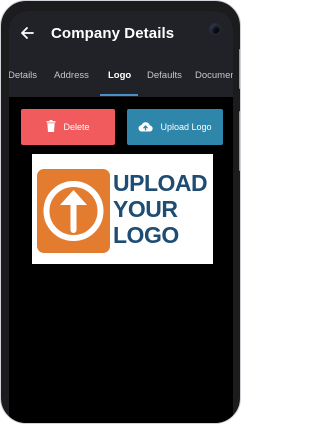 This screenshot has height=424, width=320. What do you see at coordinates (146, 235) in the screenshot?
I see `logo-line: LOGO` at bounding box center [146, 235].